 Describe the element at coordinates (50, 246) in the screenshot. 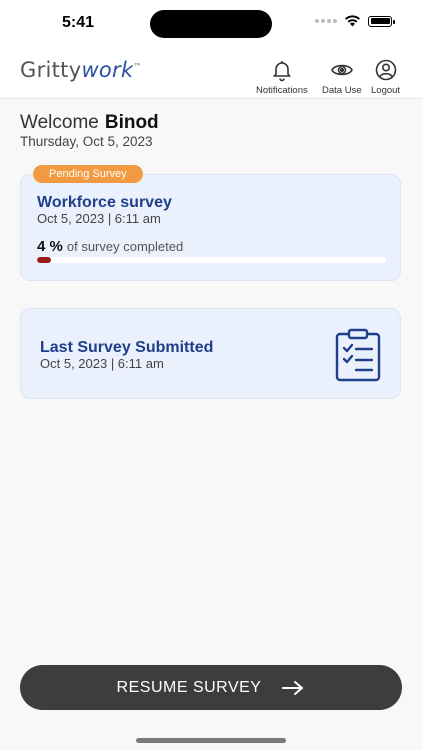

I see `progress-percent: 4 %` at that location.